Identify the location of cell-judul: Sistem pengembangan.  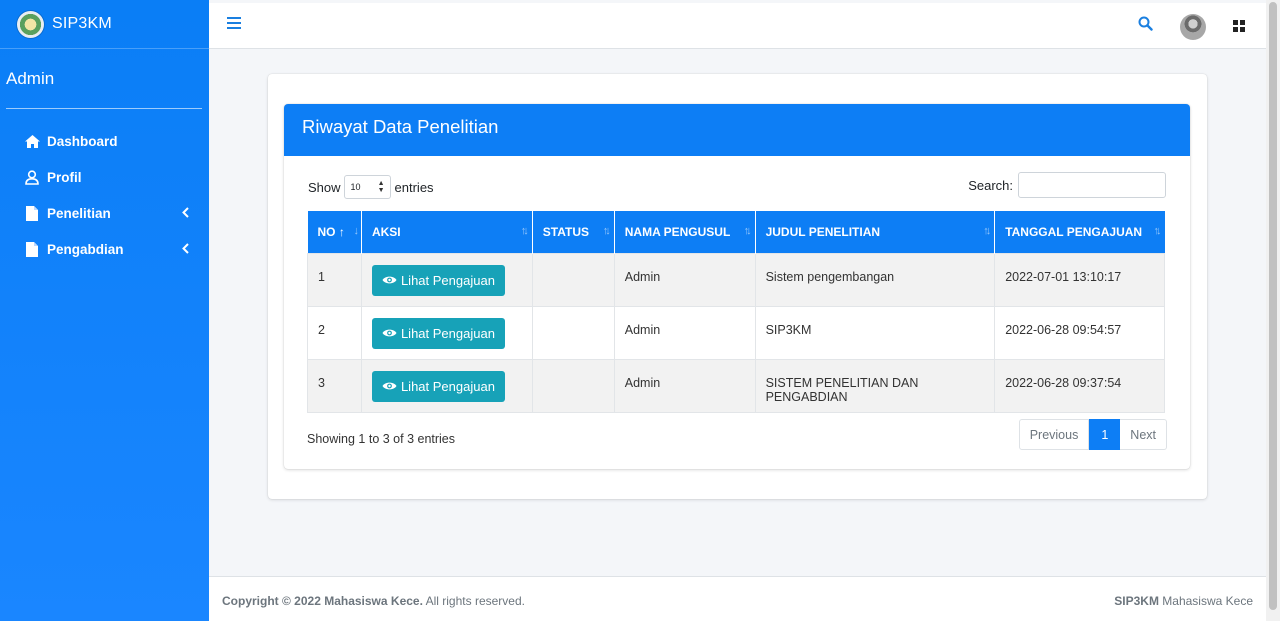
(875, 279).